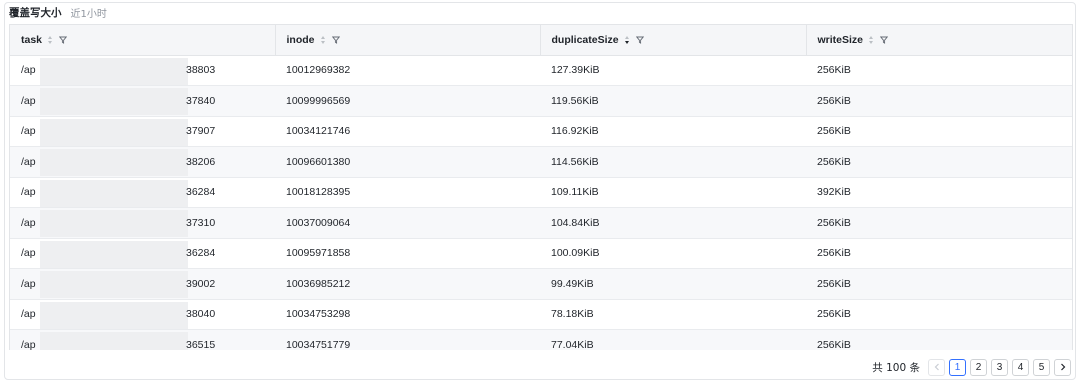 Image resolution: width=1080 pixels, height=382 pixels. I want to click on inode-cell: 10095971858, so click(407, 253).